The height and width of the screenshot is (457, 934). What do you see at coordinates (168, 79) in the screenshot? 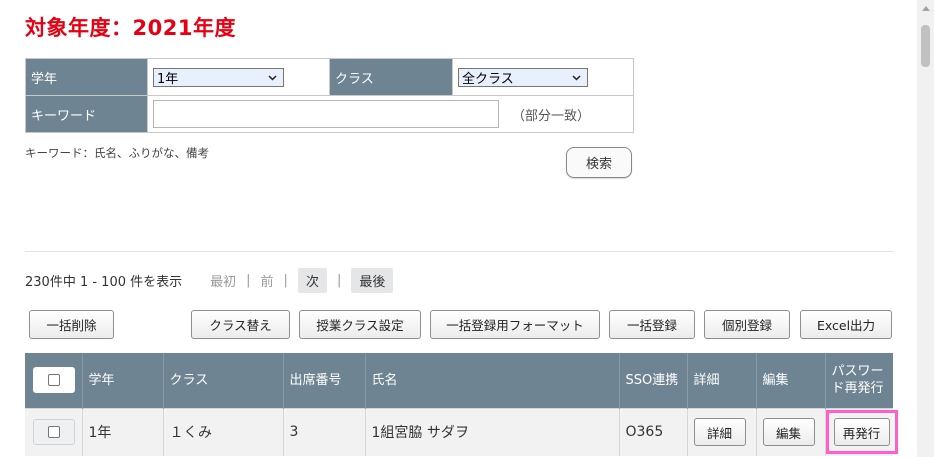
I see `grade-select-value: 1年` at bounding box center [168, 79].